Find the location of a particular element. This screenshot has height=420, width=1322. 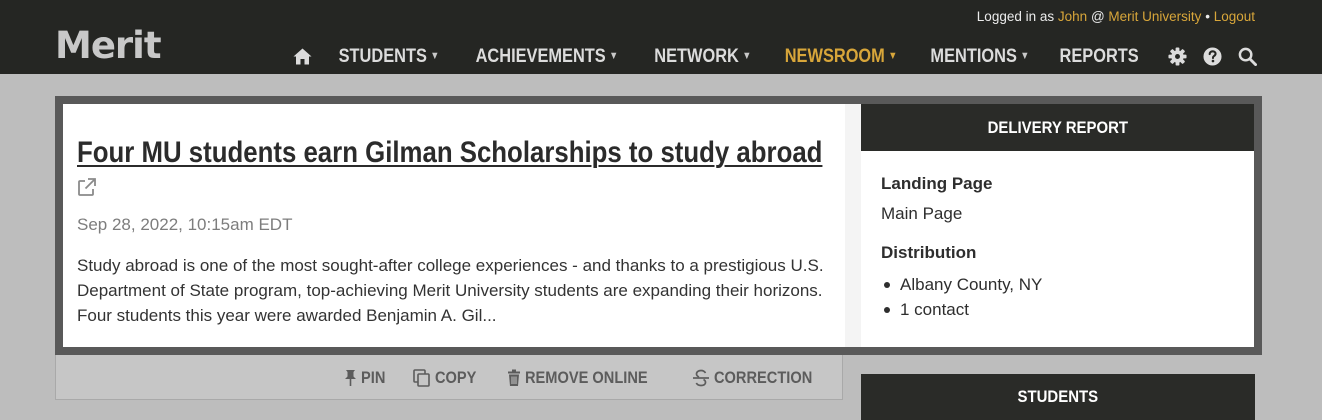

user-name-link: John is located at coordinates (1072, 16).